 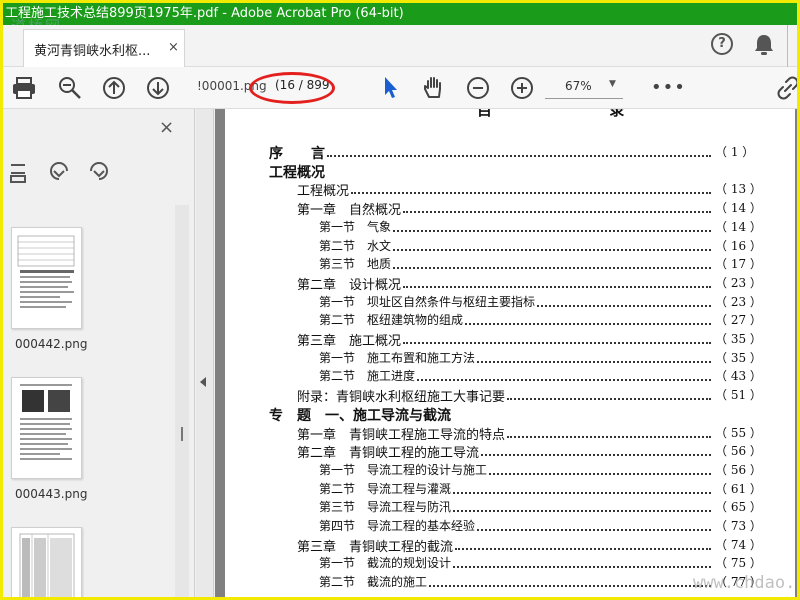 What do you see at coordinates (388, 454) in the screenshot?
I see `toc-entry-label: 第二章 青铜峡工程的施工导流` at bounding box center [388, 454].